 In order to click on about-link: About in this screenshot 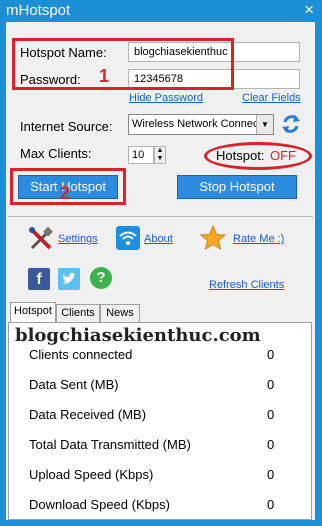, I will do `click(158, 239)`.